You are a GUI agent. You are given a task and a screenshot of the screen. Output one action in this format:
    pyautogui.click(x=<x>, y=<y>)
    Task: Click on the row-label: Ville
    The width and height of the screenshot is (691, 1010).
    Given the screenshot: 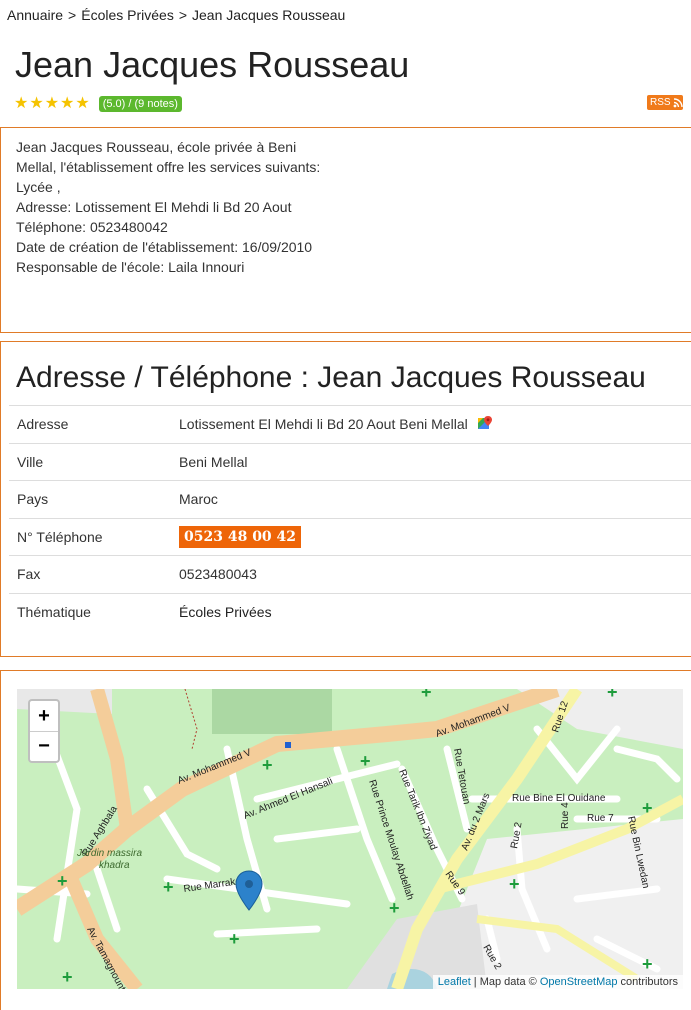 What is the action you would take?
    pyautogui.click(x=94, y=461)
    